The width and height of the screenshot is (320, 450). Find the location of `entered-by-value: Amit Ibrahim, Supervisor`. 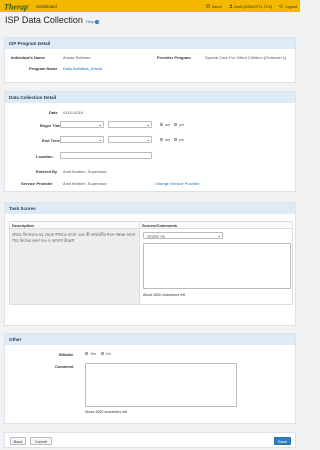

entered-by-value: Amit Ibrahim, Supervisor is located at coordinates (85, 171).